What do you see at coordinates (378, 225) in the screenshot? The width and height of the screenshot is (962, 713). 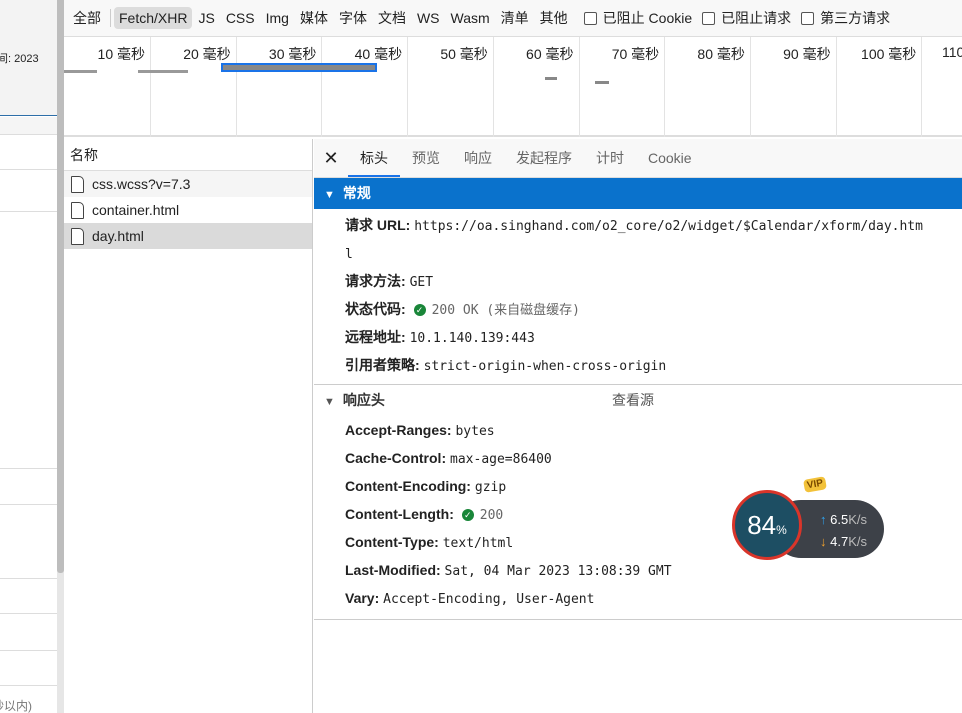 I see `header-key: 请求 URL:` at bounding box center [378, 225].